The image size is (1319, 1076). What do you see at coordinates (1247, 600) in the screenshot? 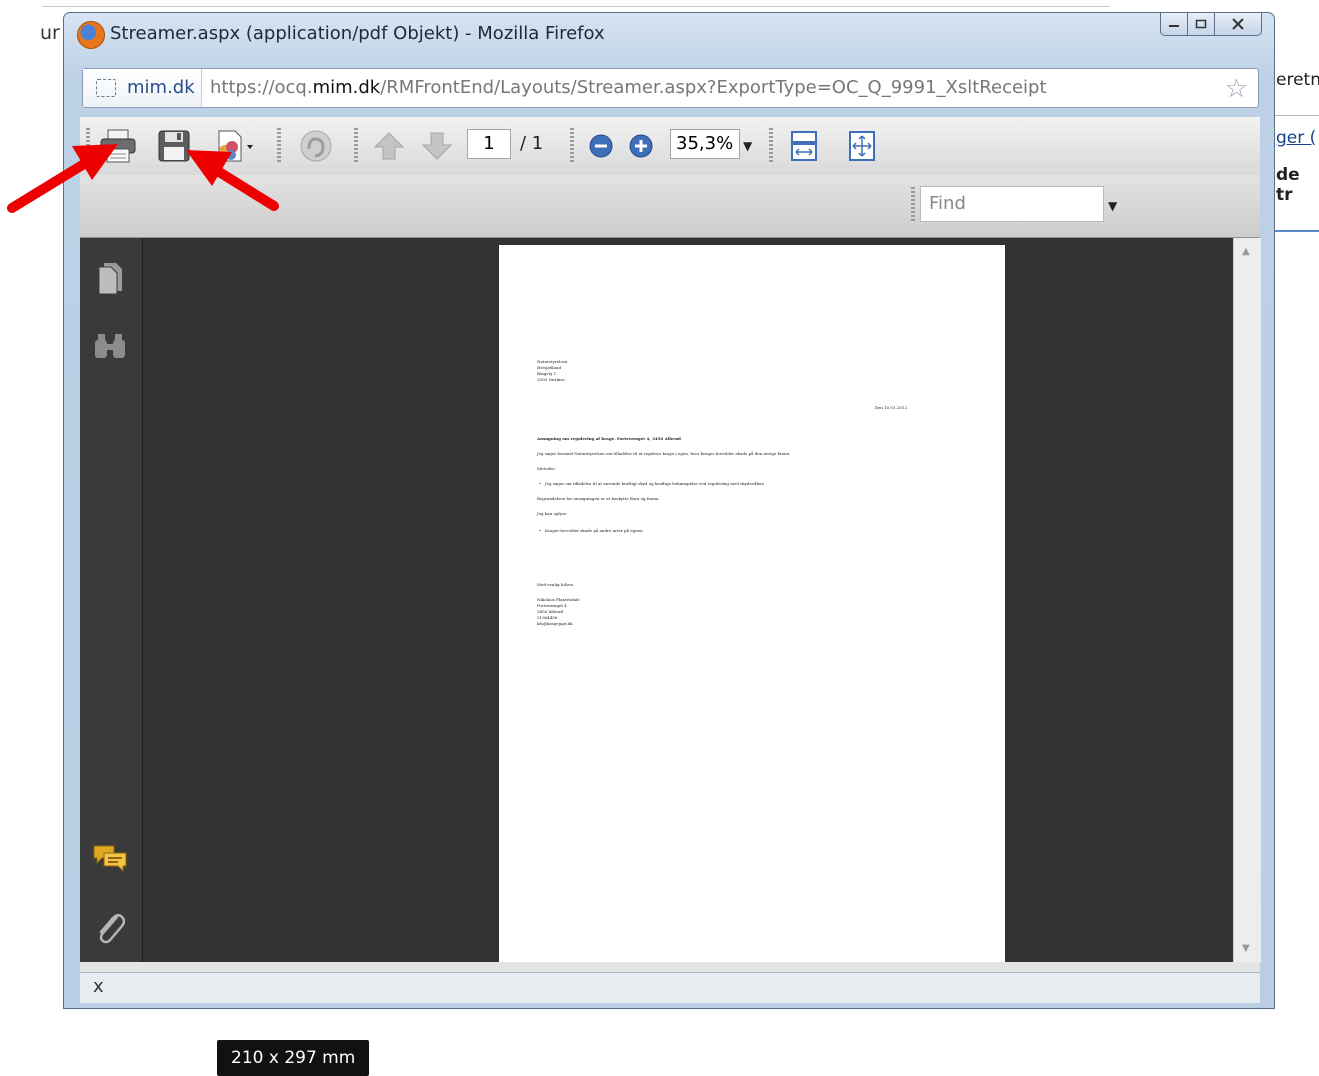
I see `vertical-scrollbar: ▲ ▼` at bounding box center [1247, 600].